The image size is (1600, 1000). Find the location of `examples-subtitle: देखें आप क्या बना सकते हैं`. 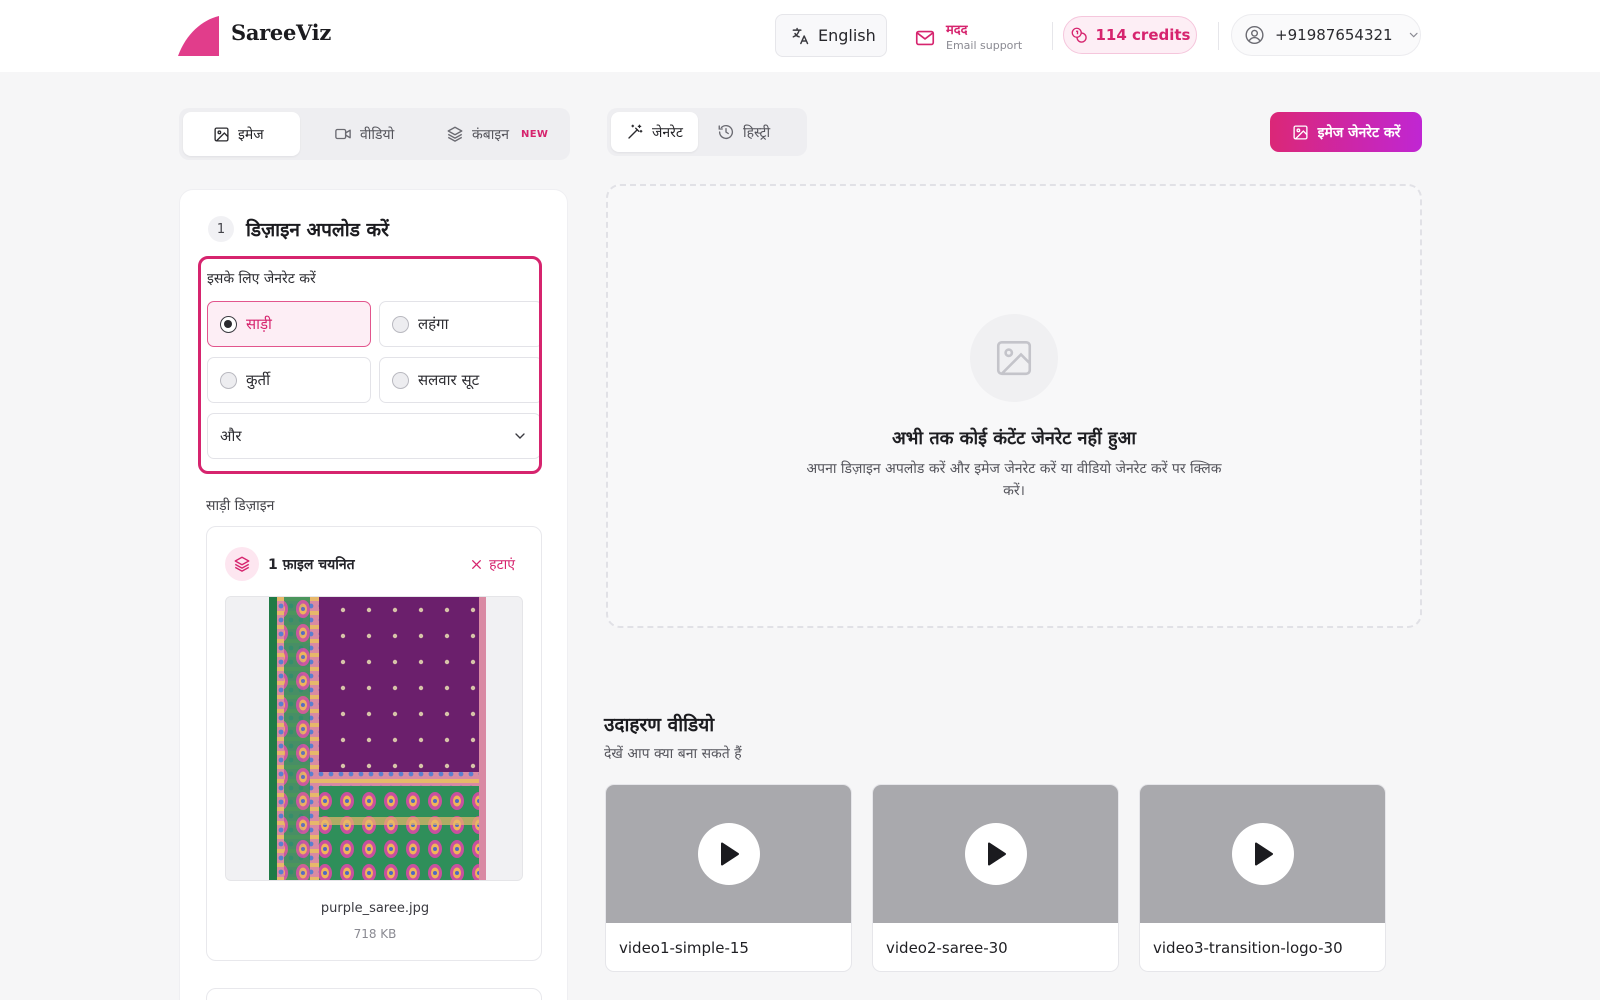

examples-subtitle: देखें आप क्या बना सकते हैं is located at coordinates (673, 754).